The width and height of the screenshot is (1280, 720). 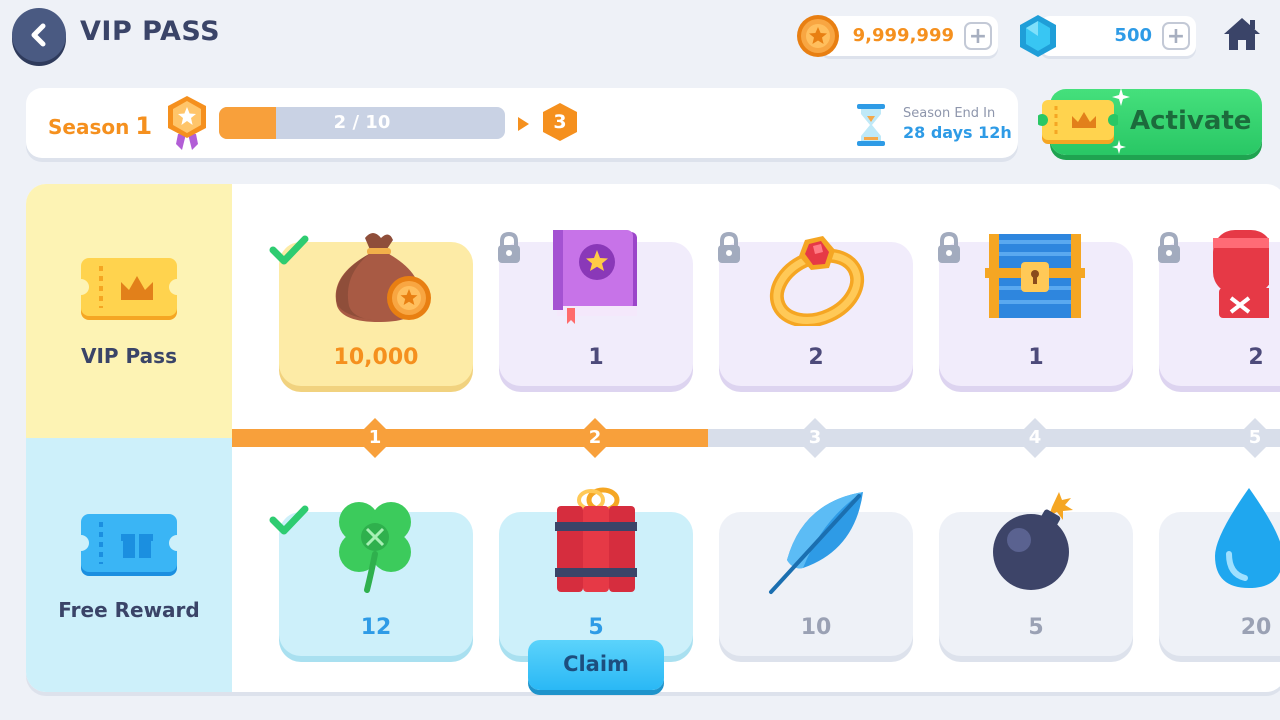 I want to click on level-number: 5, so click(x=1255, y=437).